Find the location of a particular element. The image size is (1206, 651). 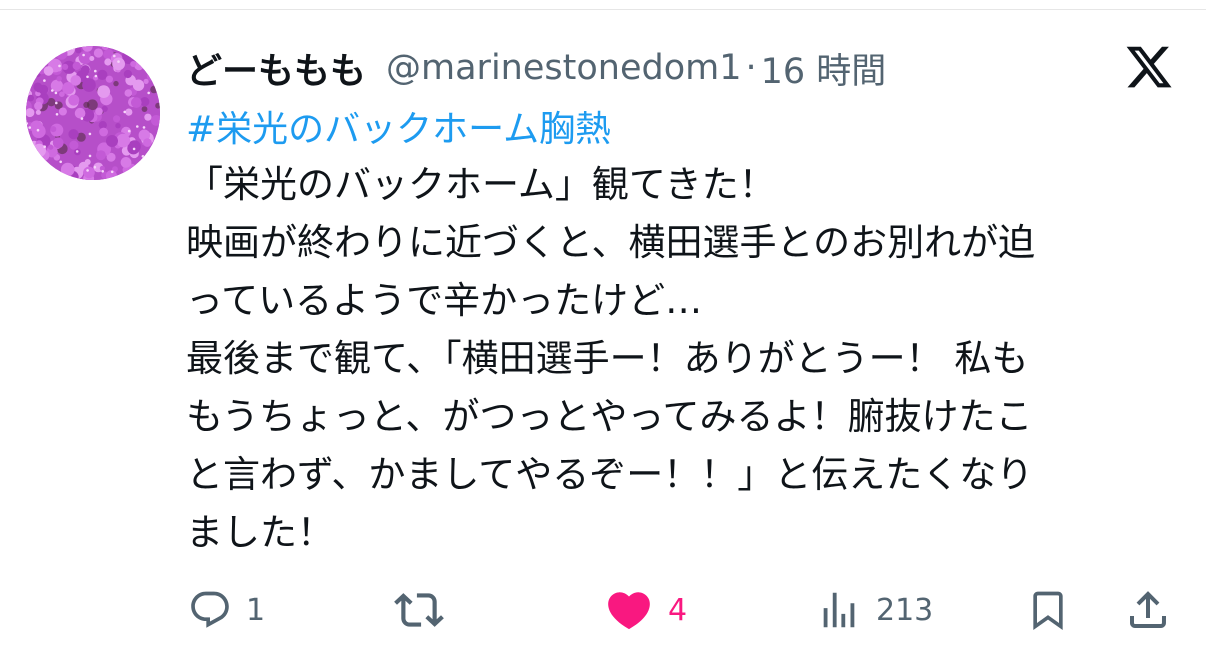

share-button is located at coordinates (1148, 610).